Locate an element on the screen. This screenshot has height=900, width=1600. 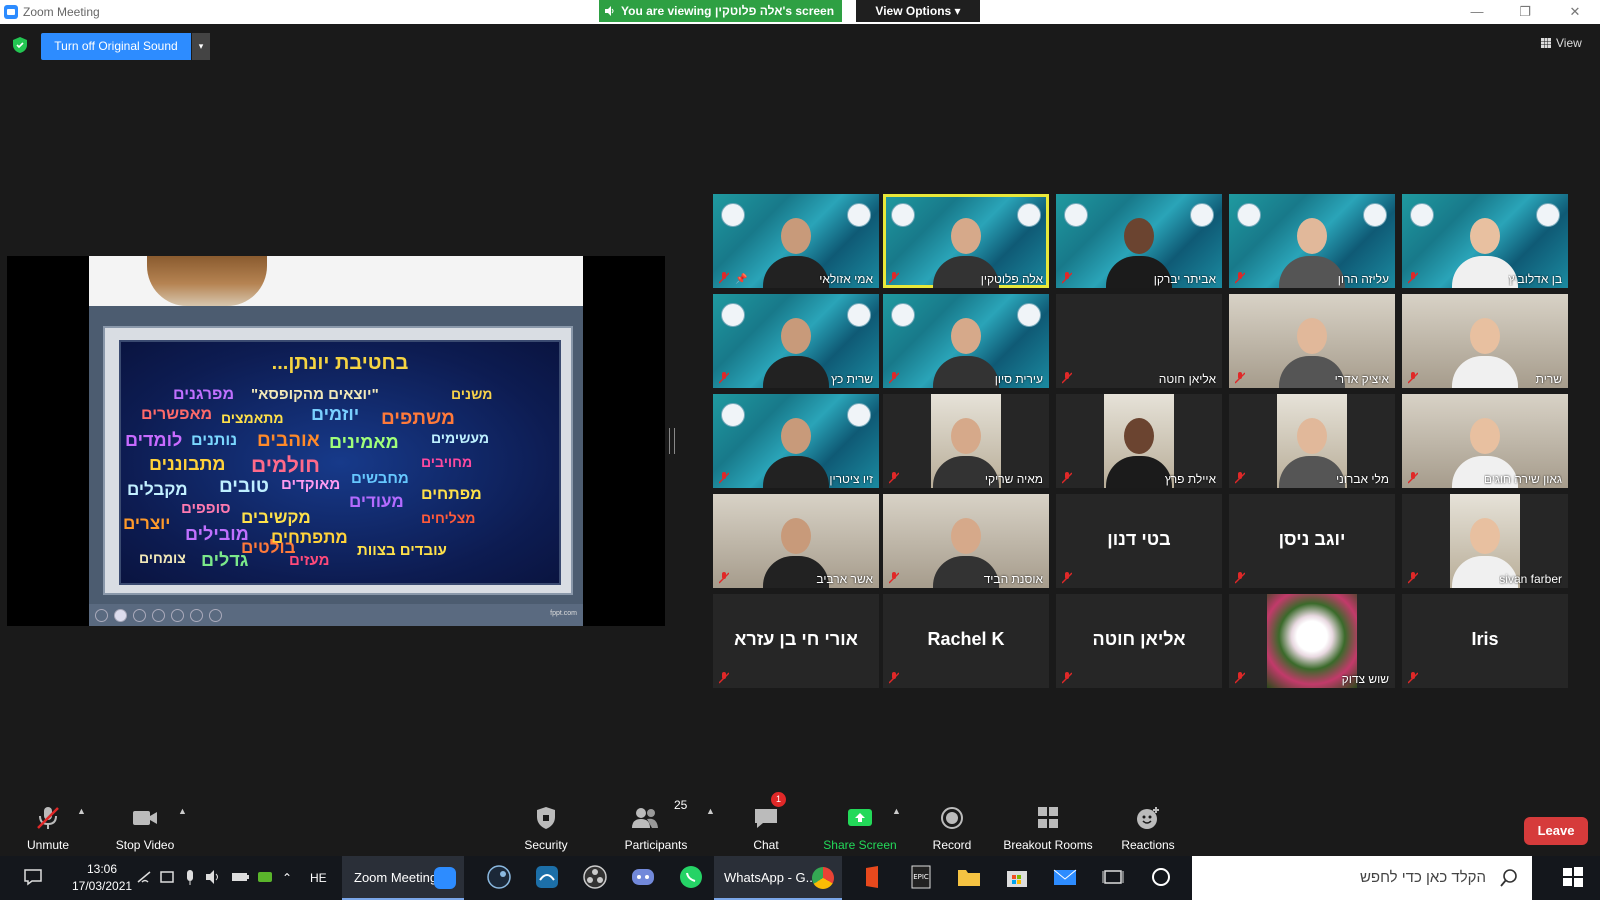
nvidia-icon is located at coordinates (265, 877).